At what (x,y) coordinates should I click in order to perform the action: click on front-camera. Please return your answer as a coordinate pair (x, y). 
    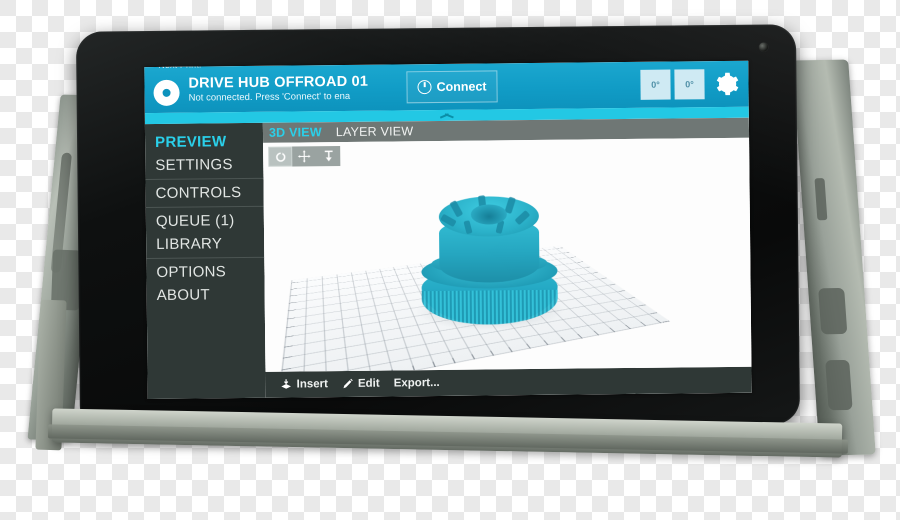
    Looking at the image, I should click on (764, 47).